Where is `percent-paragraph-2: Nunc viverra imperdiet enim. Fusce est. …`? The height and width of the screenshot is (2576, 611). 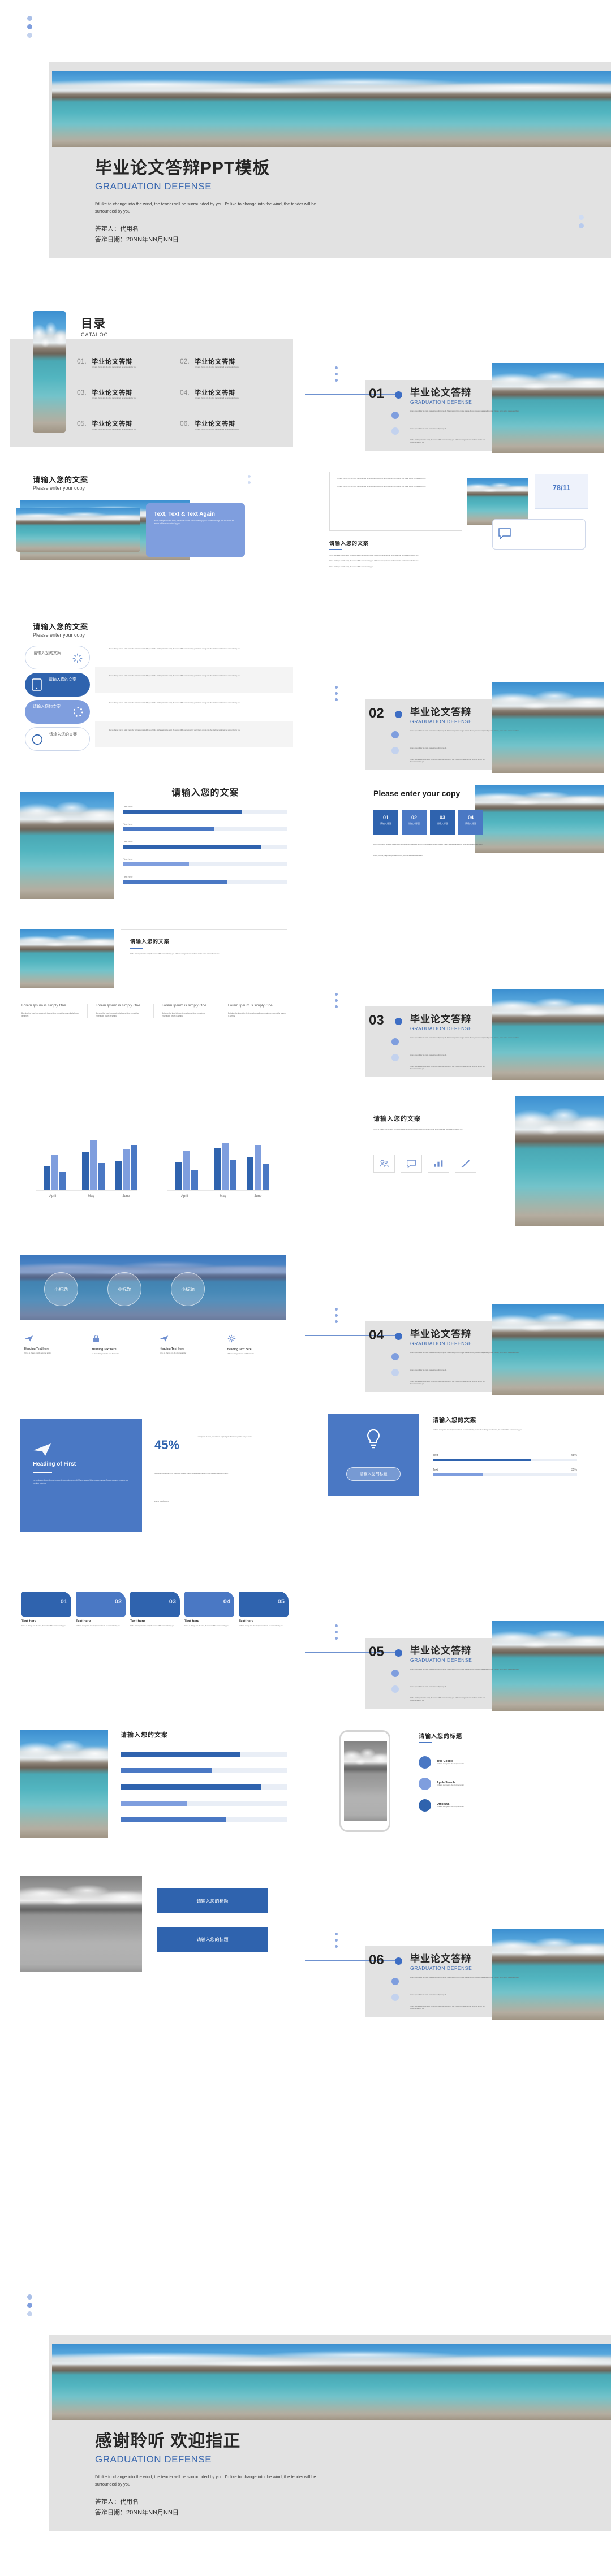
percent-paragraph-2: Nunc viverra imperdiet enim. Fusce est. … is located at coordinates (192, 1474).